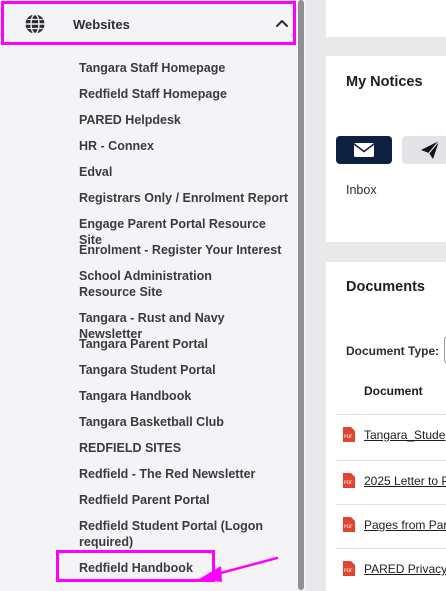  Describe the element at coordinates (184, 172) in the screenshot. I see `link-edval: Edval` at that location.